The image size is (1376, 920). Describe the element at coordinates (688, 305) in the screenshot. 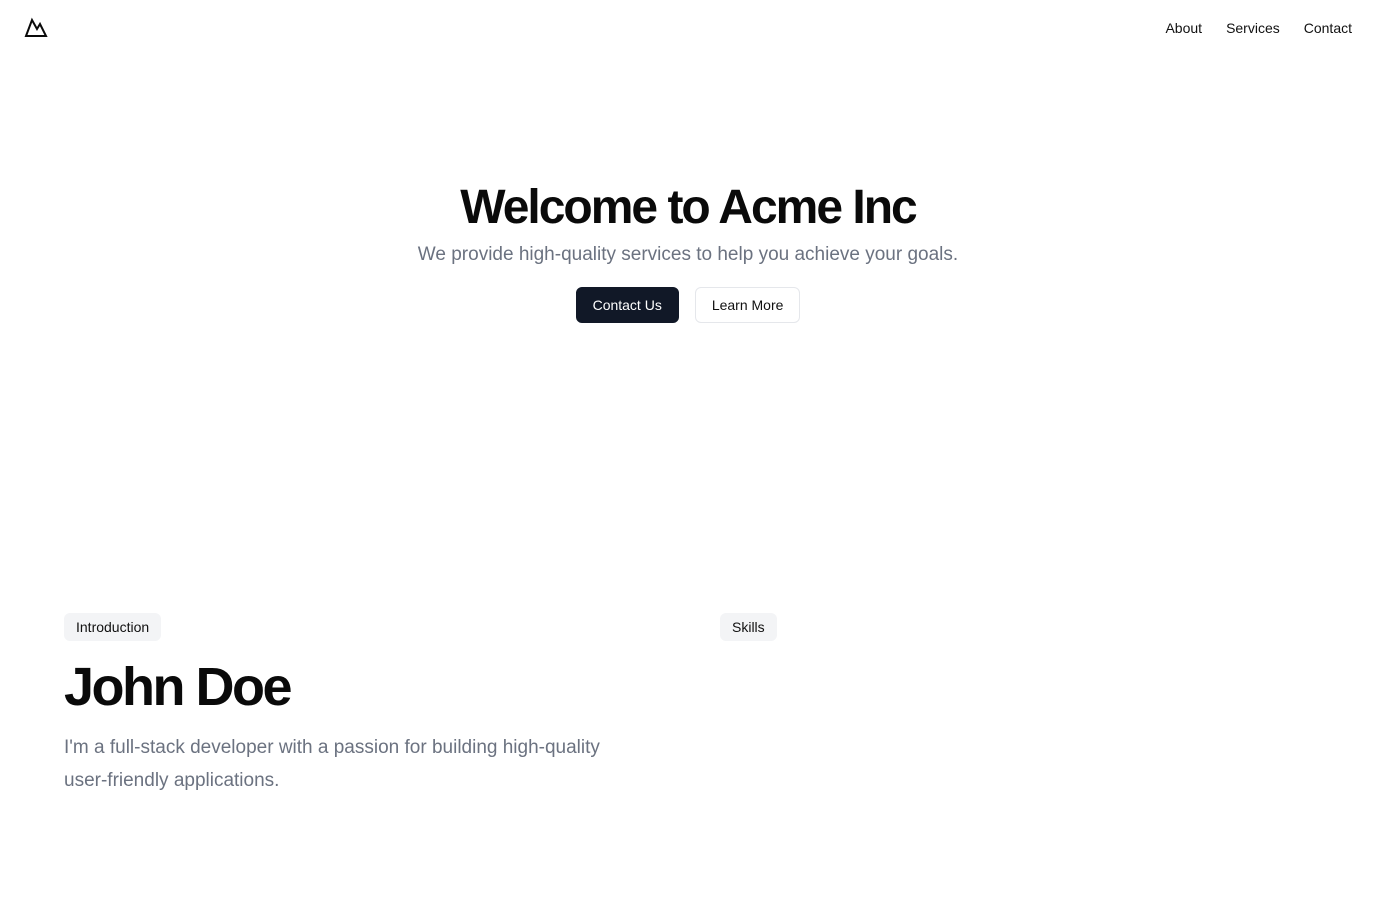

I see `hero-buttons: Contact Us Learn More` at that location.